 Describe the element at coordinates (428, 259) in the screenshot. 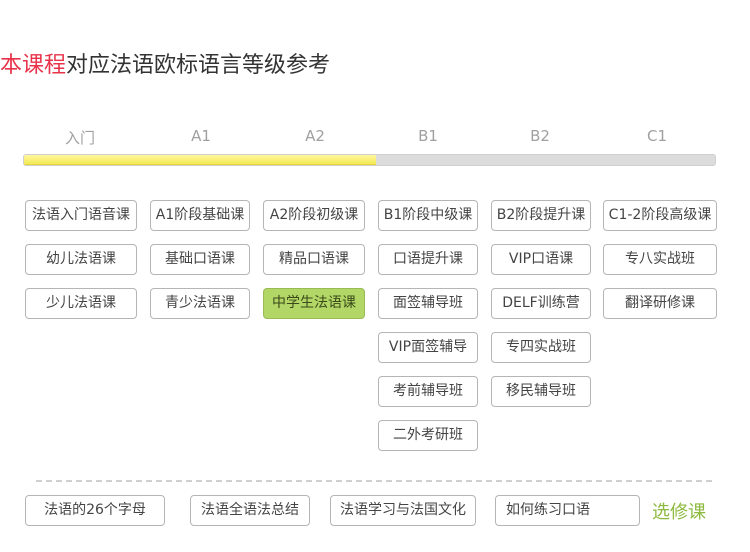

I see `course-button: 口语提升课` at that location.